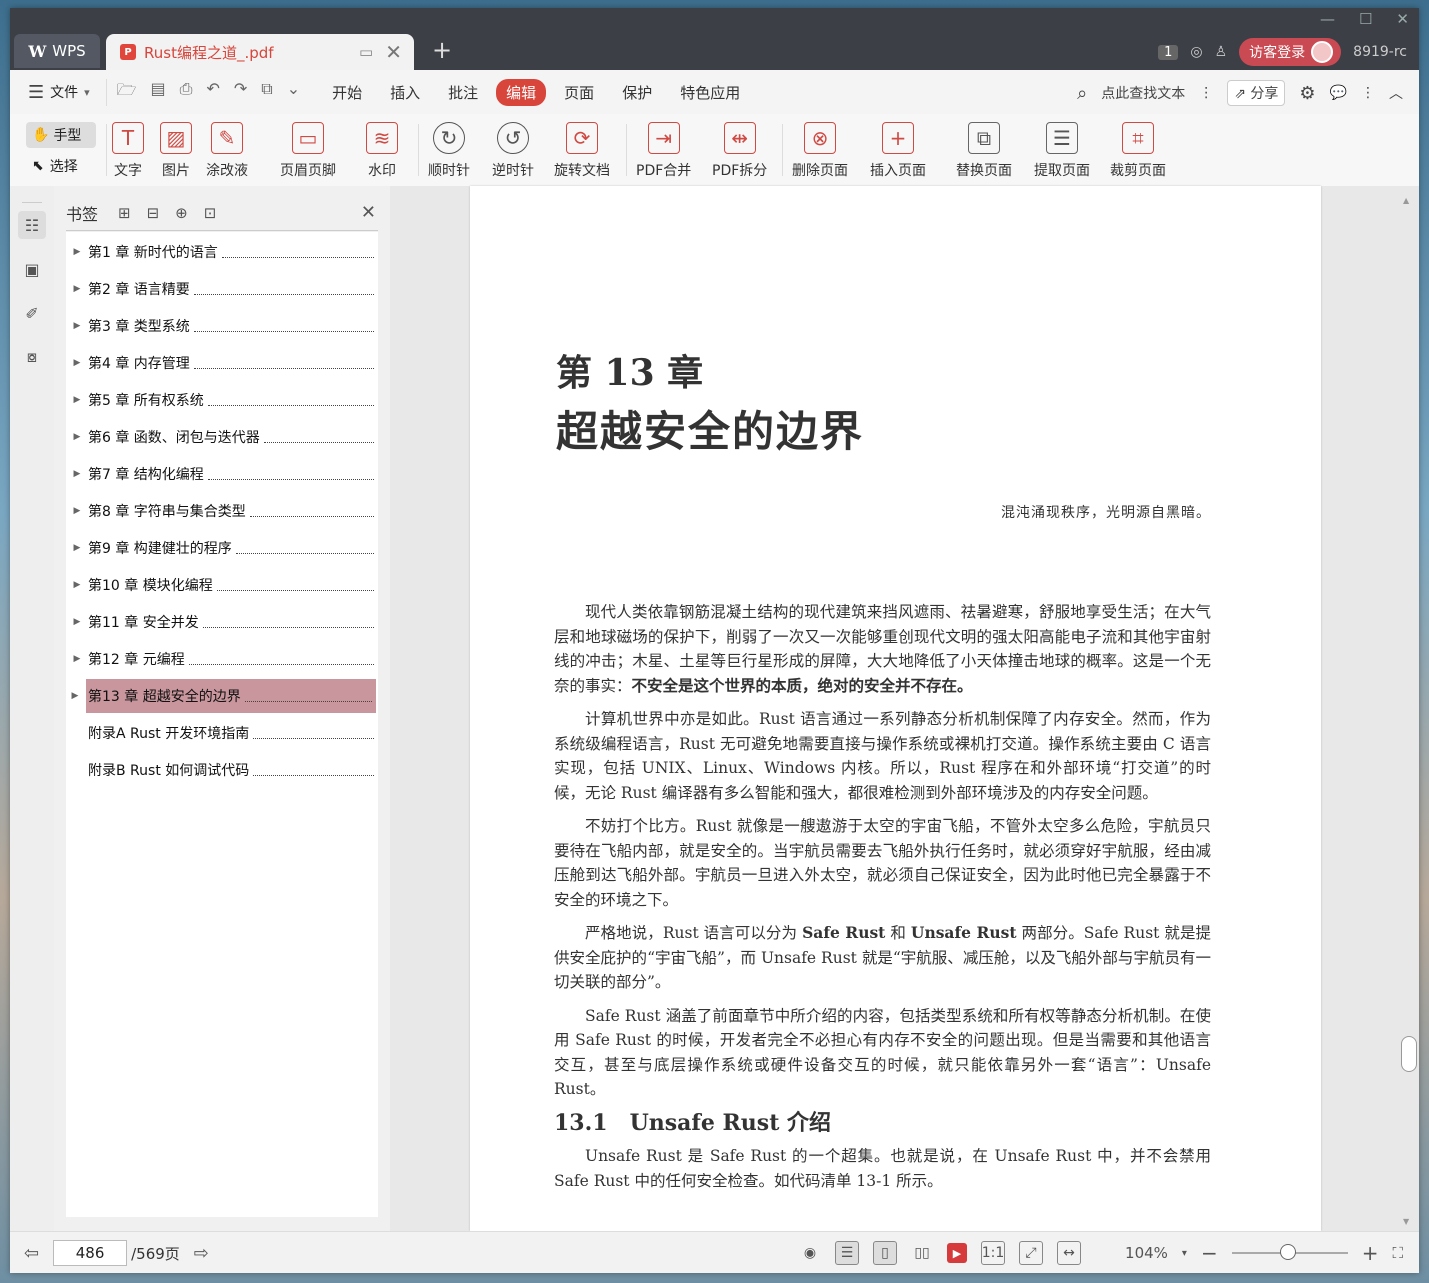  Describe the element at coordinates (1146, 1253) in the screenshot. I see `zoom-level: 104%` at that location.